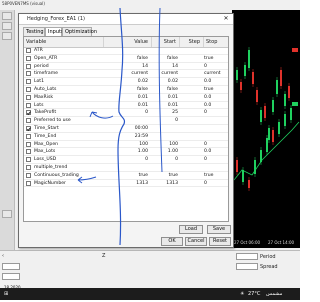 The image size is (320, 302). Describe the element at coordinates (254, 294) in the screenshot. I see `weather-temp: 27°C` at that location.